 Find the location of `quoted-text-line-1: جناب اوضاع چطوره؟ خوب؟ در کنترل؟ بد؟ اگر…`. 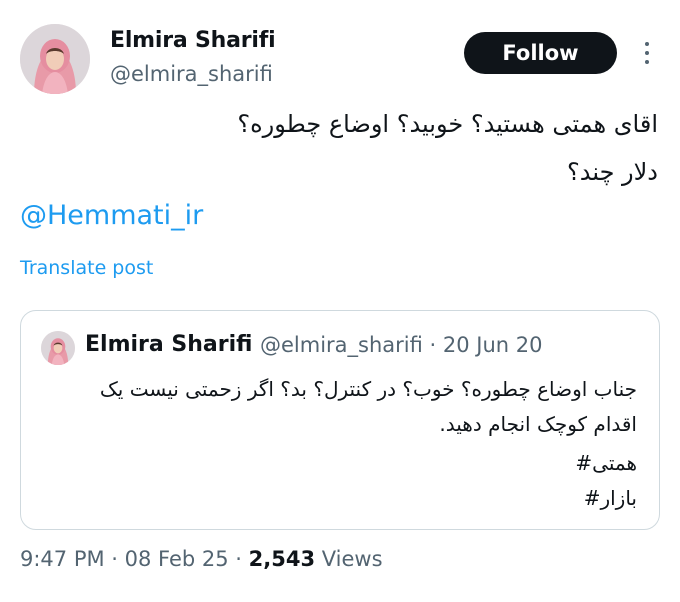

quoted-text-line-1: جناب اوضاع چطوره؟ خوب؟ در کنترل؟ بد؟ اگر… is located at coordinates (368, 389).